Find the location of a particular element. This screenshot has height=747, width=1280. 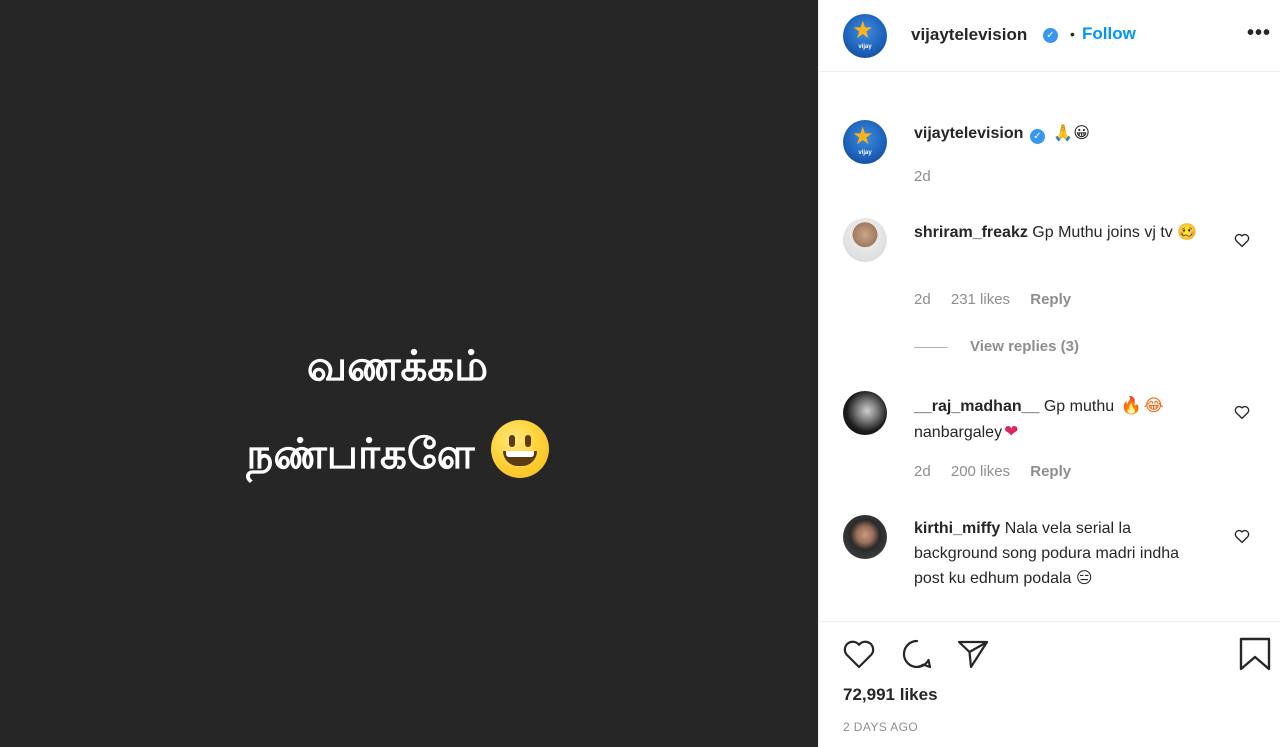

comment-body: Gp muthu is located at coordinates (1079, 406).